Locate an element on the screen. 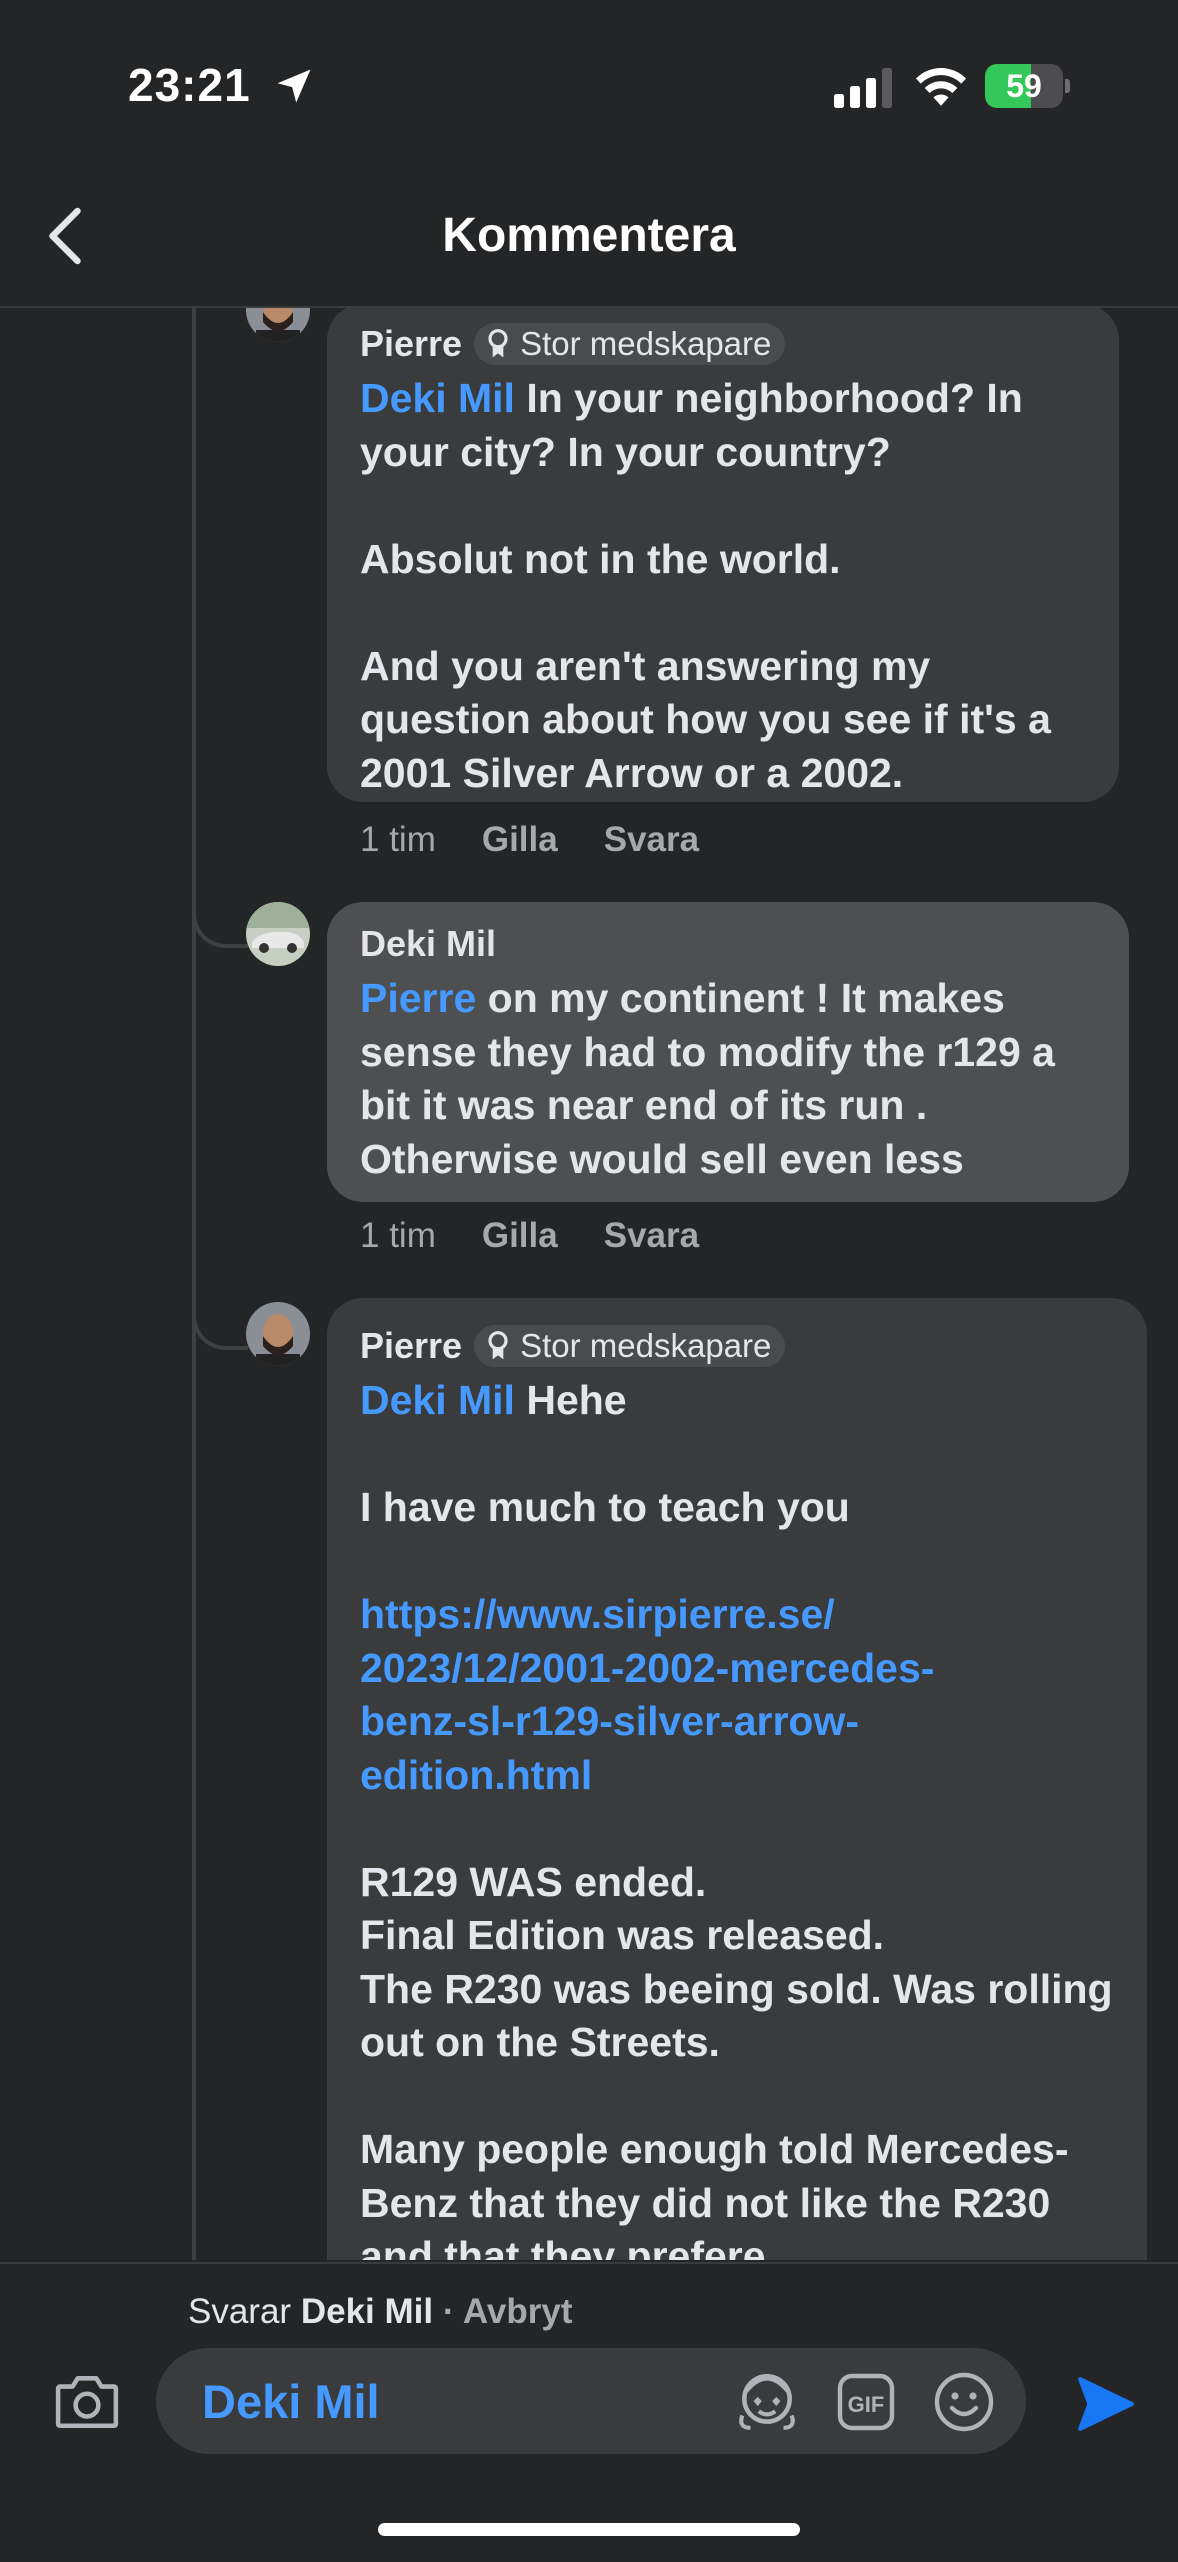 The image size is (1178, 2562). comment-composer: Svarar Deki Mil · Avbryt Deki Mil GIF is located at coordinates (589, 2412).